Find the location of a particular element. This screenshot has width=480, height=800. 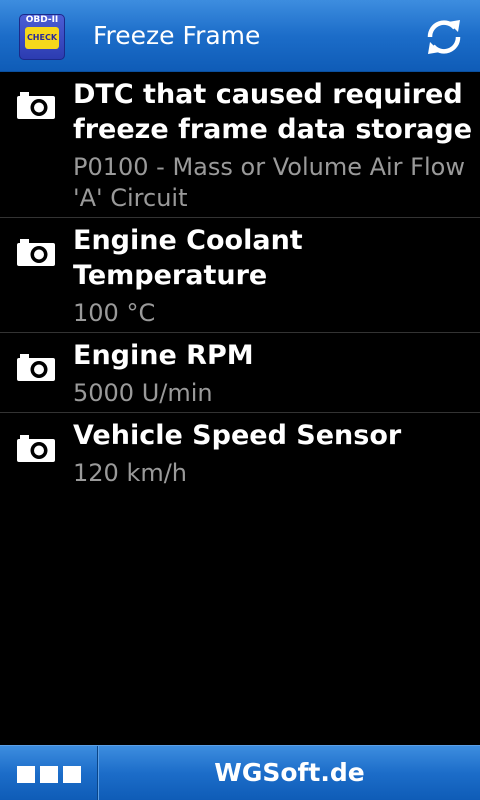

item-value: 100 °C is located at coordinates (114, 313).